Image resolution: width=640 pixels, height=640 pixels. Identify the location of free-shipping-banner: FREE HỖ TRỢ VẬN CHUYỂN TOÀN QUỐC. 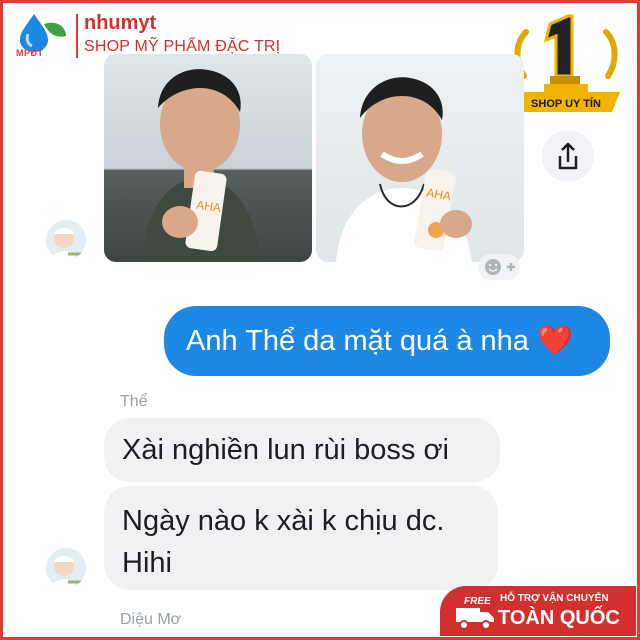
(538, 611).